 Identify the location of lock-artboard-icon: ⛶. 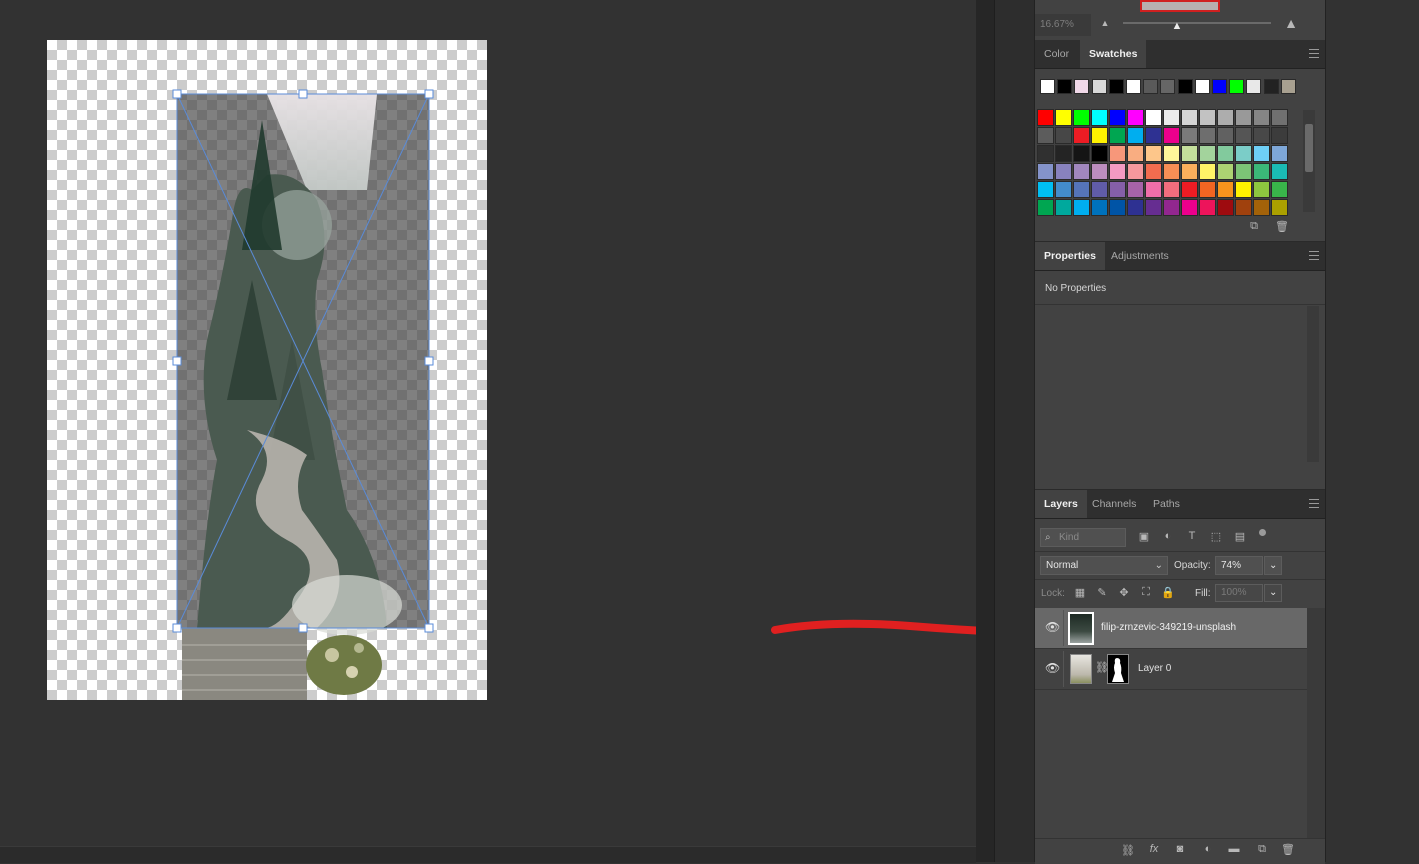
(1146, 592).